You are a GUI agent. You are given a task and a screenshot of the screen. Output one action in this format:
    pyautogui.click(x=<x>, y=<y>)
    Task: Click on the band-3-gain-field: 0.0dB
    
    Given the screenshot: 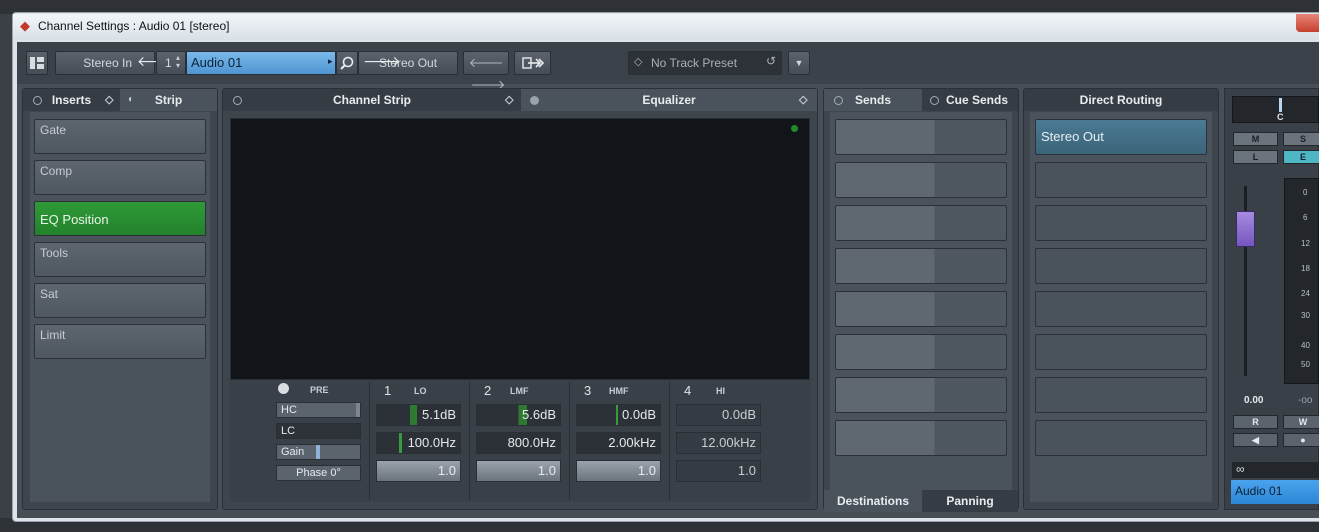 What is the action you would take?
    pyautogui.click(x=618, y=415)
    